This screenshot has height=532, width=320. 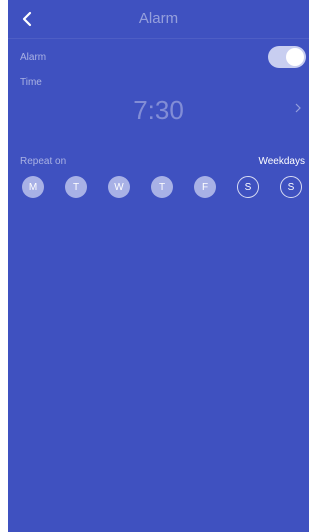 What do you see at coordinates (43, 161) in the screenshot?
I see `repeat-label: Repeat on` at bounding box center [43, 161].